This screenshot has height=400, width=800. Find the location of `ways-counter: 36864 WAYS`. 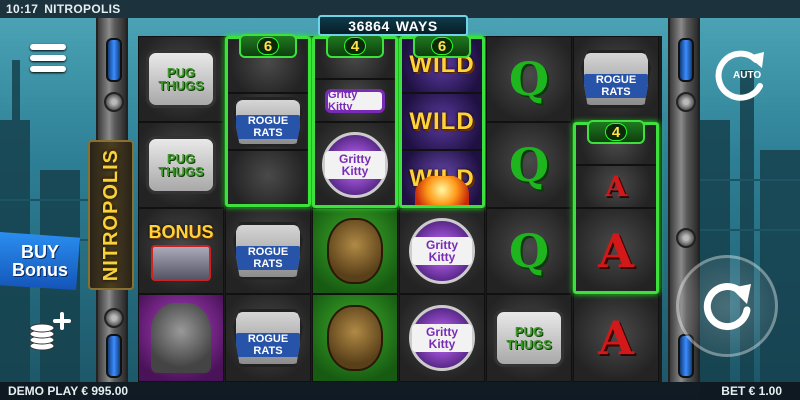

ways-counter: 36864 WAYS is located at coordinates (393, 25).